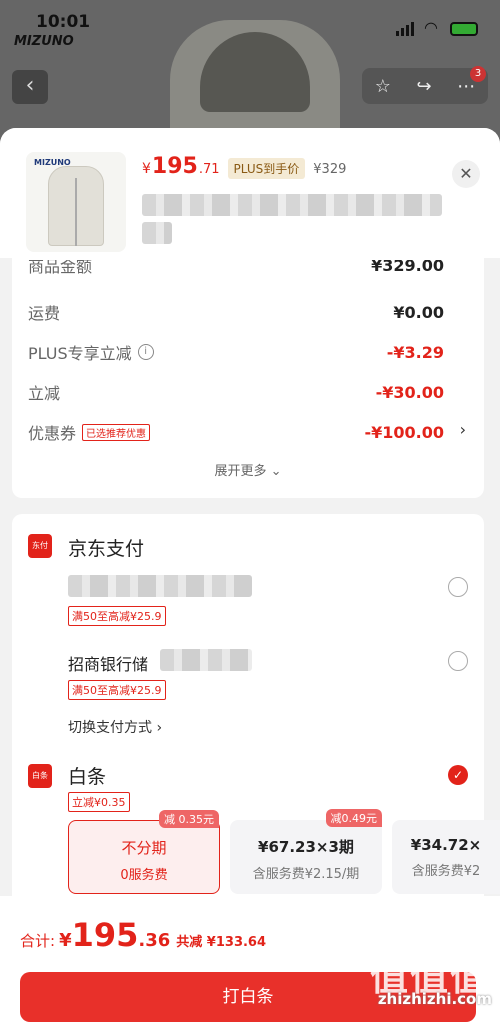  Describe the element at coordinates (446, 871) in the screenshot. I see `plan-sub-text: 含服务费¥2` at that location.